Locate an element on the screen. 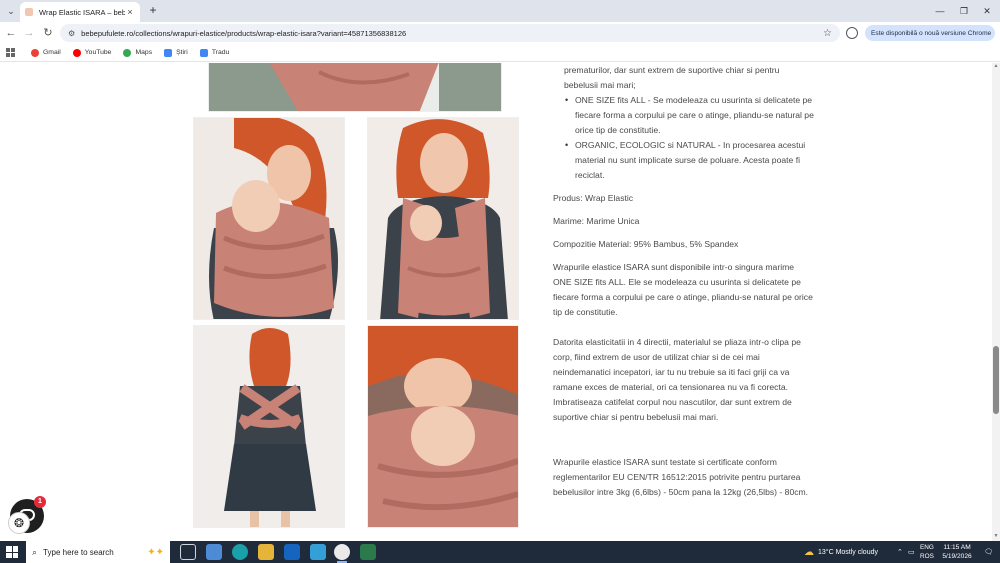 The width and height of the screenshot is (1000, 563). lang-top: ENG is located at coordinates (927, 547).